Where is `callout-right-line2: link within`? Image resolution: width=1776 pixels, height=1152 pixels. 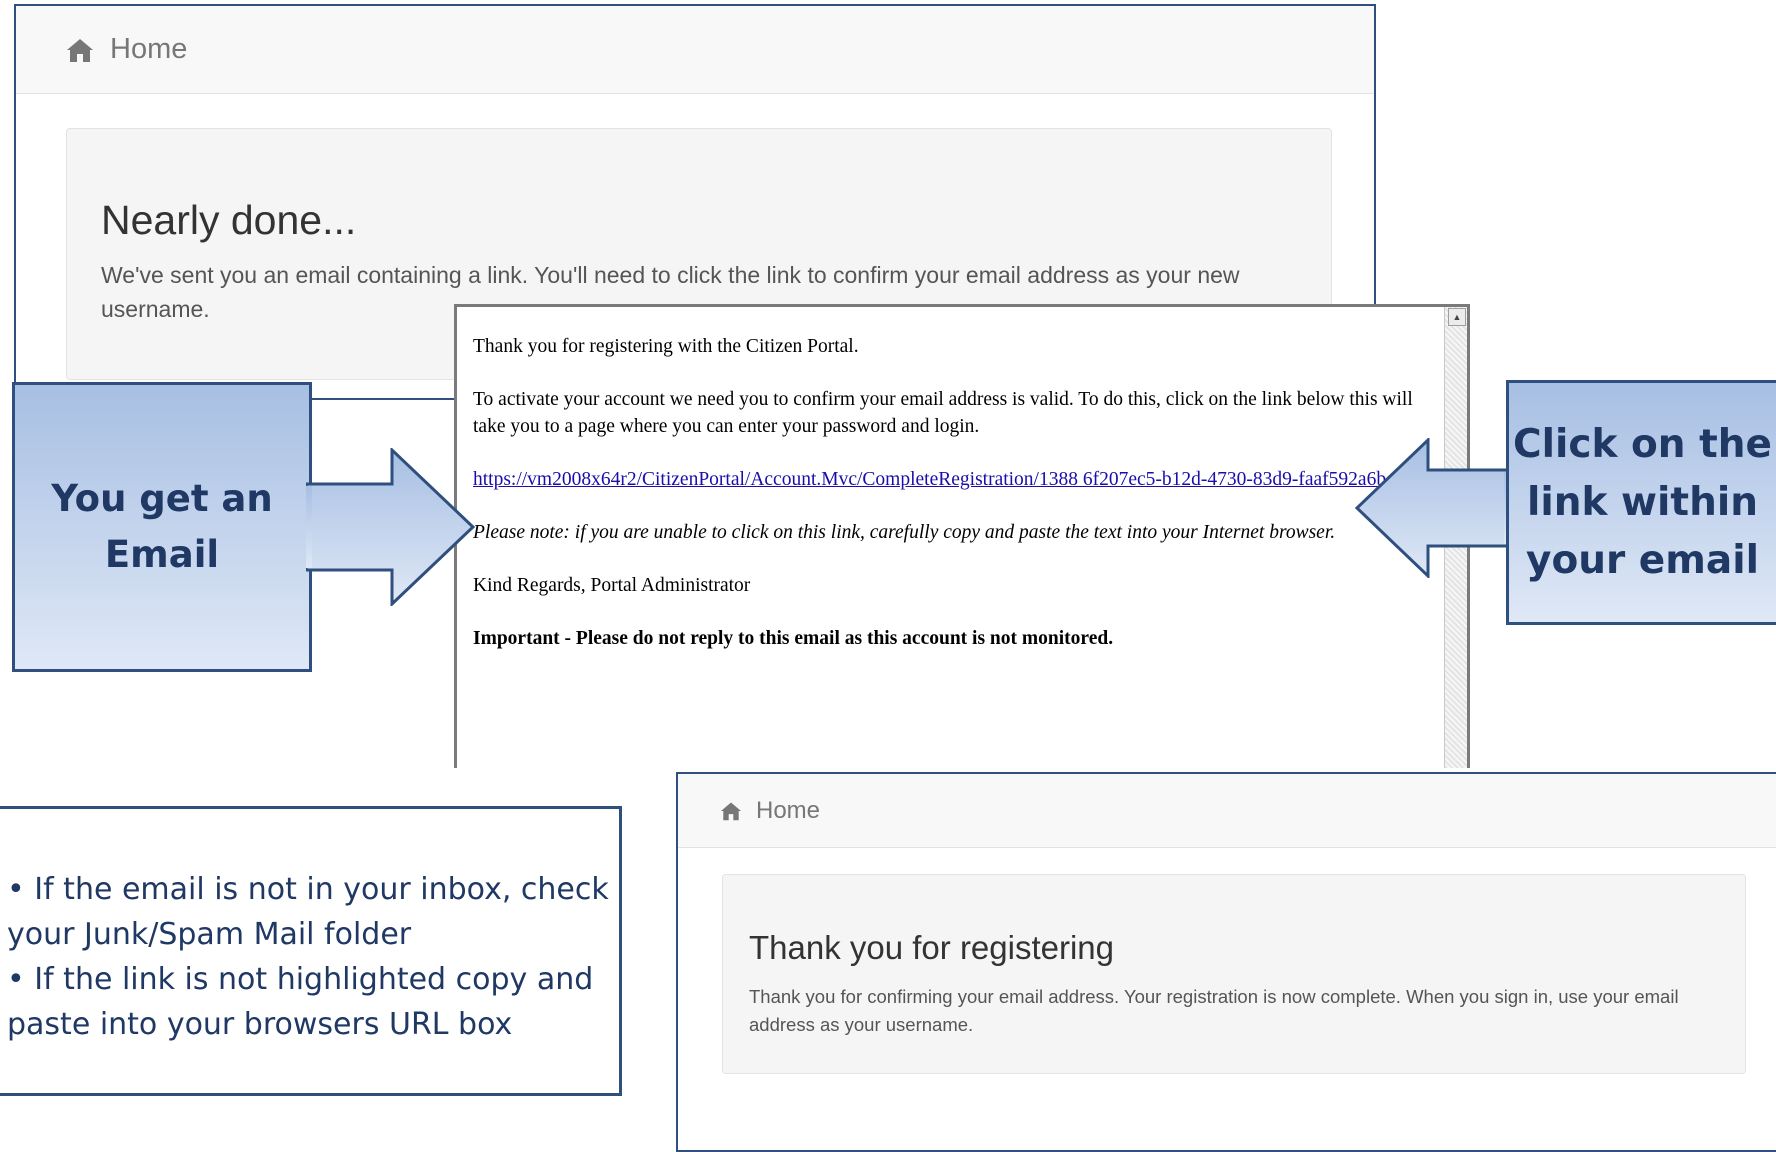
callout-right-line2: link within is located at coordinates (1642, 502).